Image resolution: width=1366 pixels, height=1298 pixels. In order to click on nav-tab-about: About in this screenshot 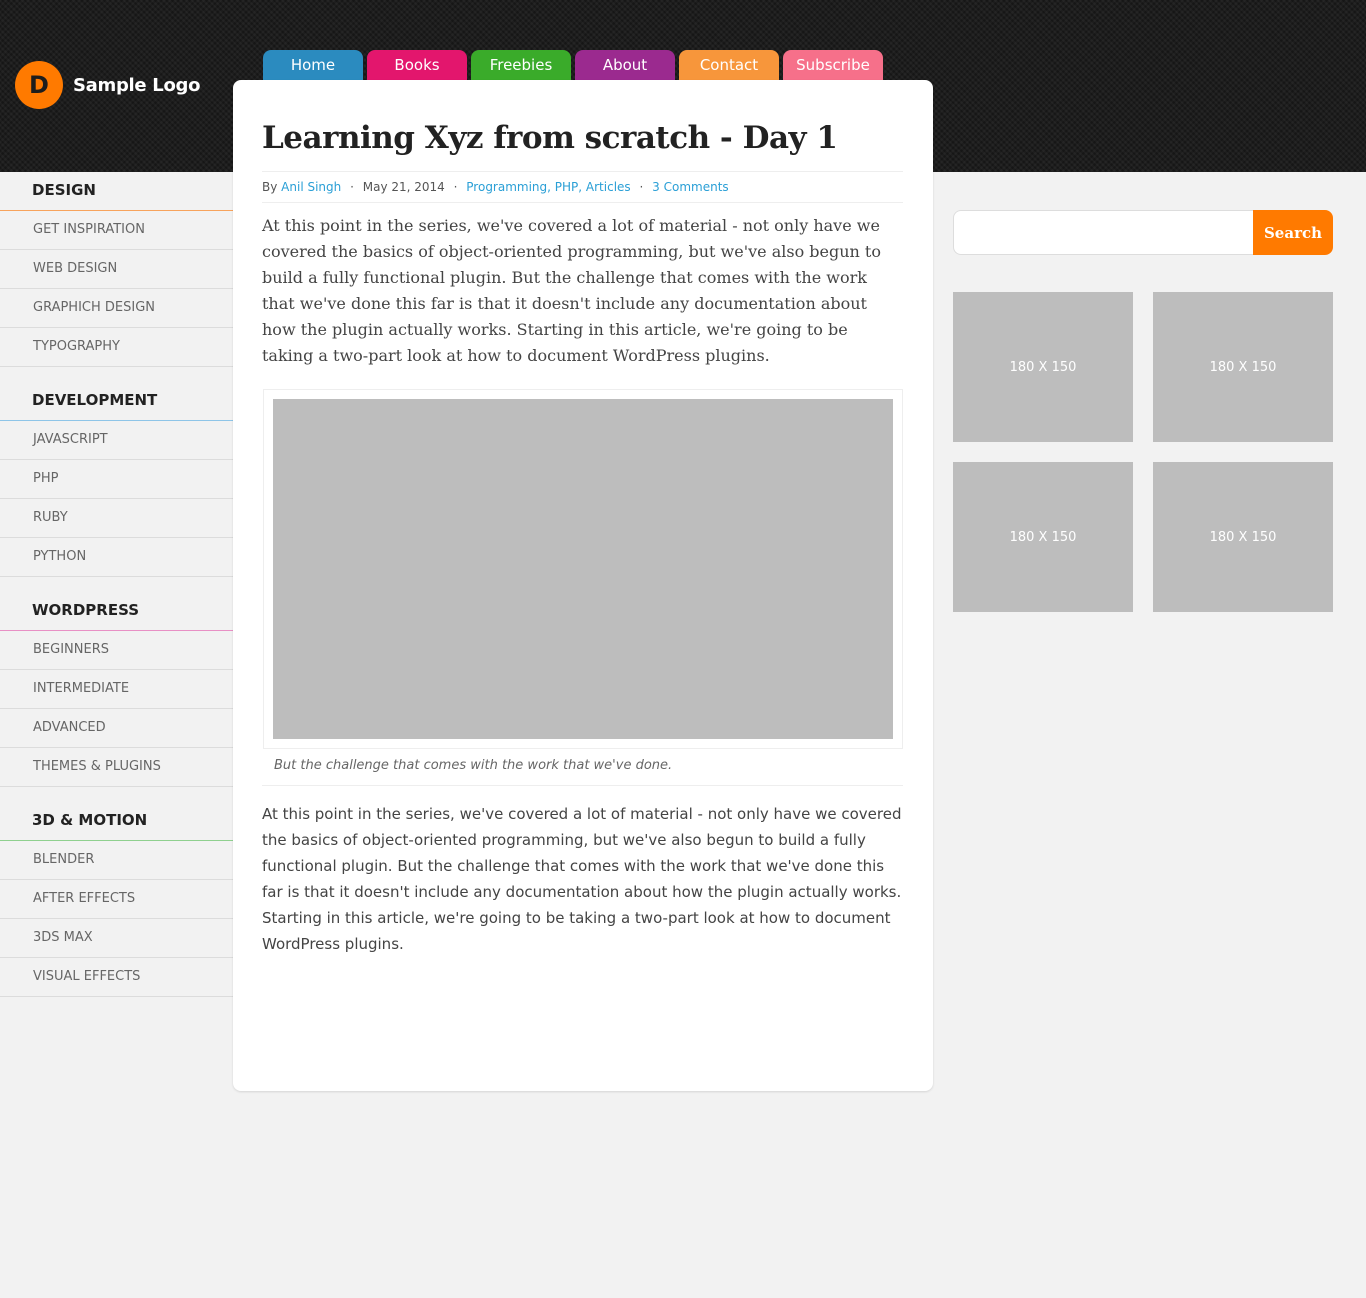, I will do `click(625, 65)`.